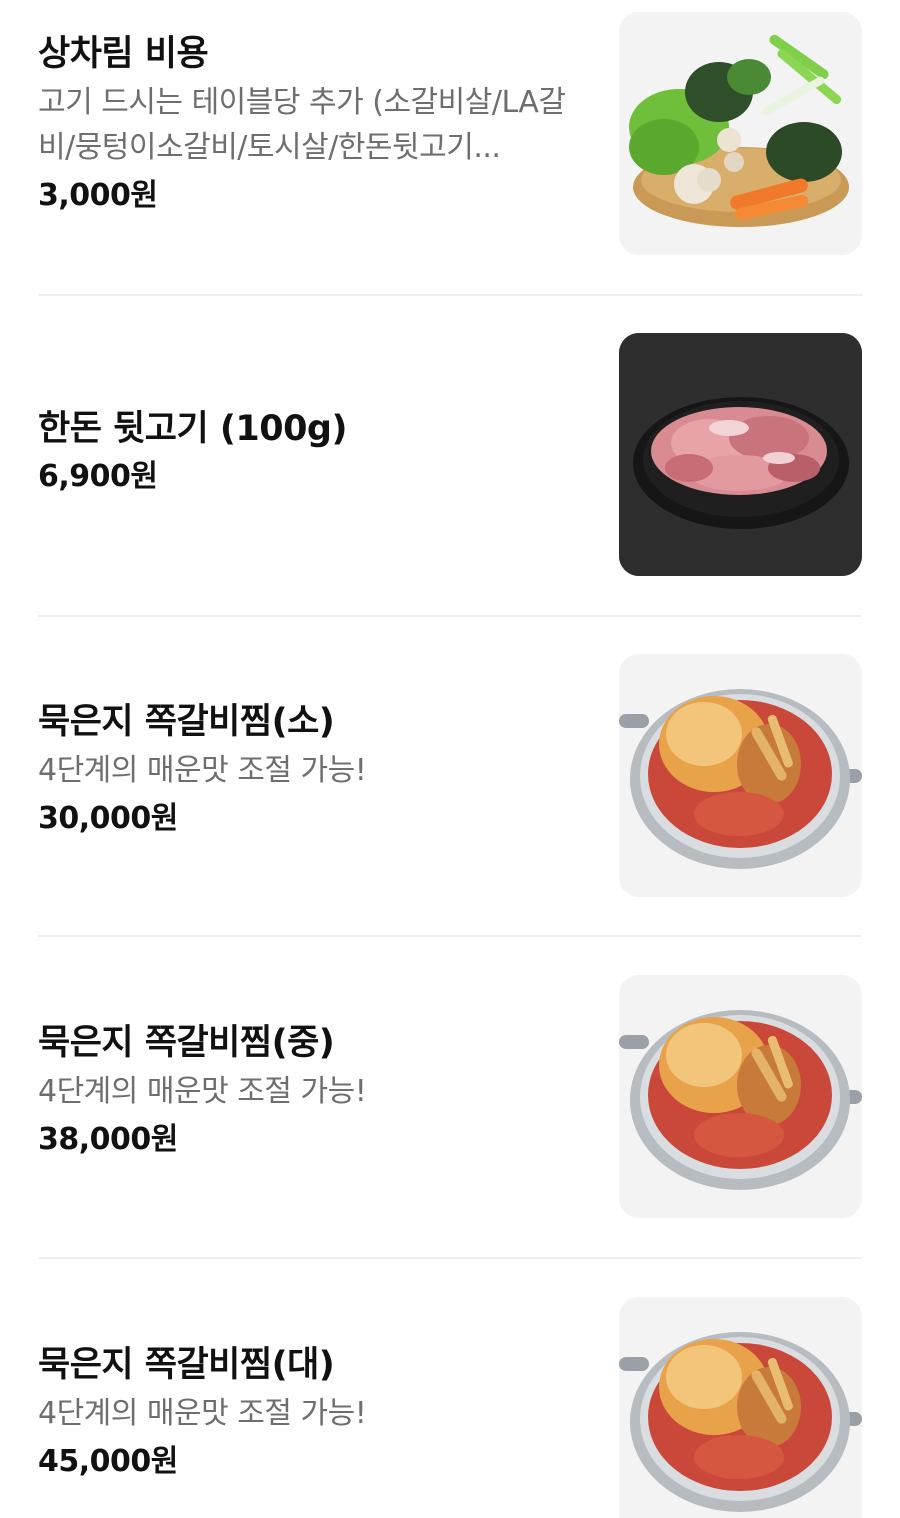 This screenshot has width=900, height=1518. I want to click on menu-item-price: 6,900원, so click(98, 476).